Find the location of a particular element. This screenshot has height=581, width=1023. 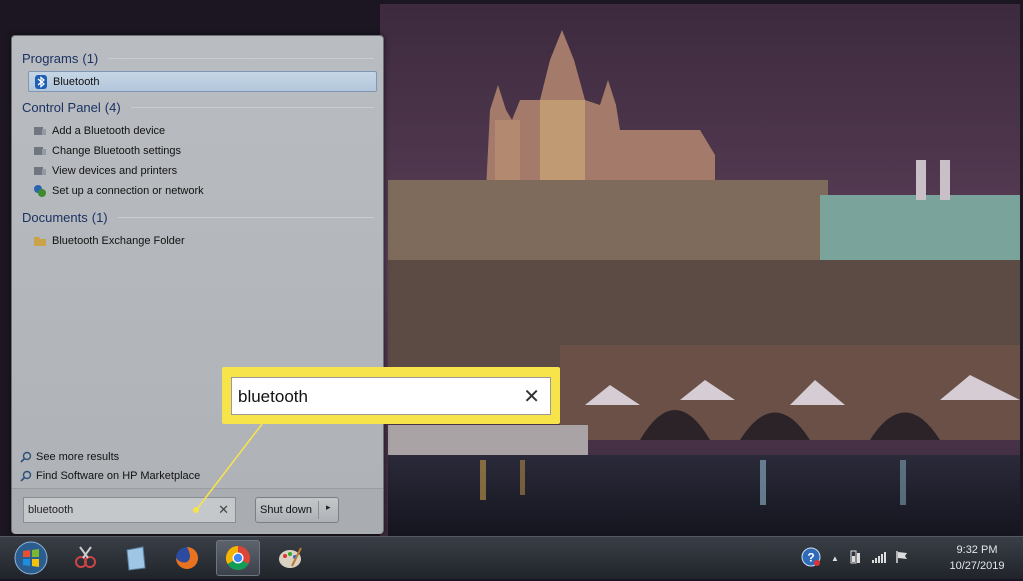

group-header-programs: Programs (1) is located at coordinates (198, 58).